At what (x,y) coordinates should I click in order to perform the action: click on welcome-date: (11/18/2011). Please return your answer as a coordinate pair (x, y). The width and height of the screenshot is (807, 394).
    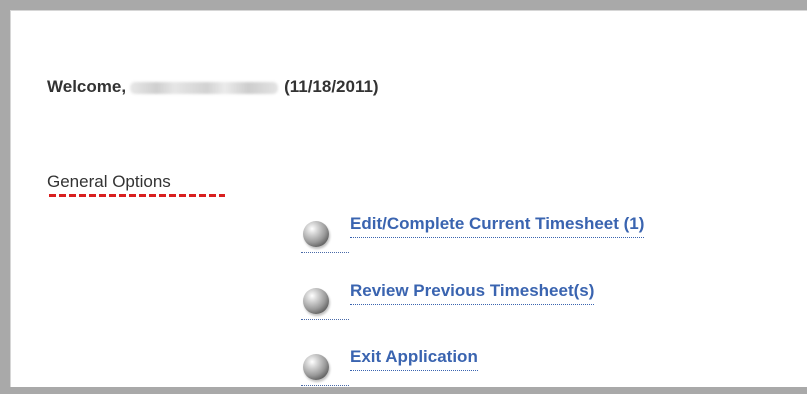
    Looking at the image, I should click on (331, 86).